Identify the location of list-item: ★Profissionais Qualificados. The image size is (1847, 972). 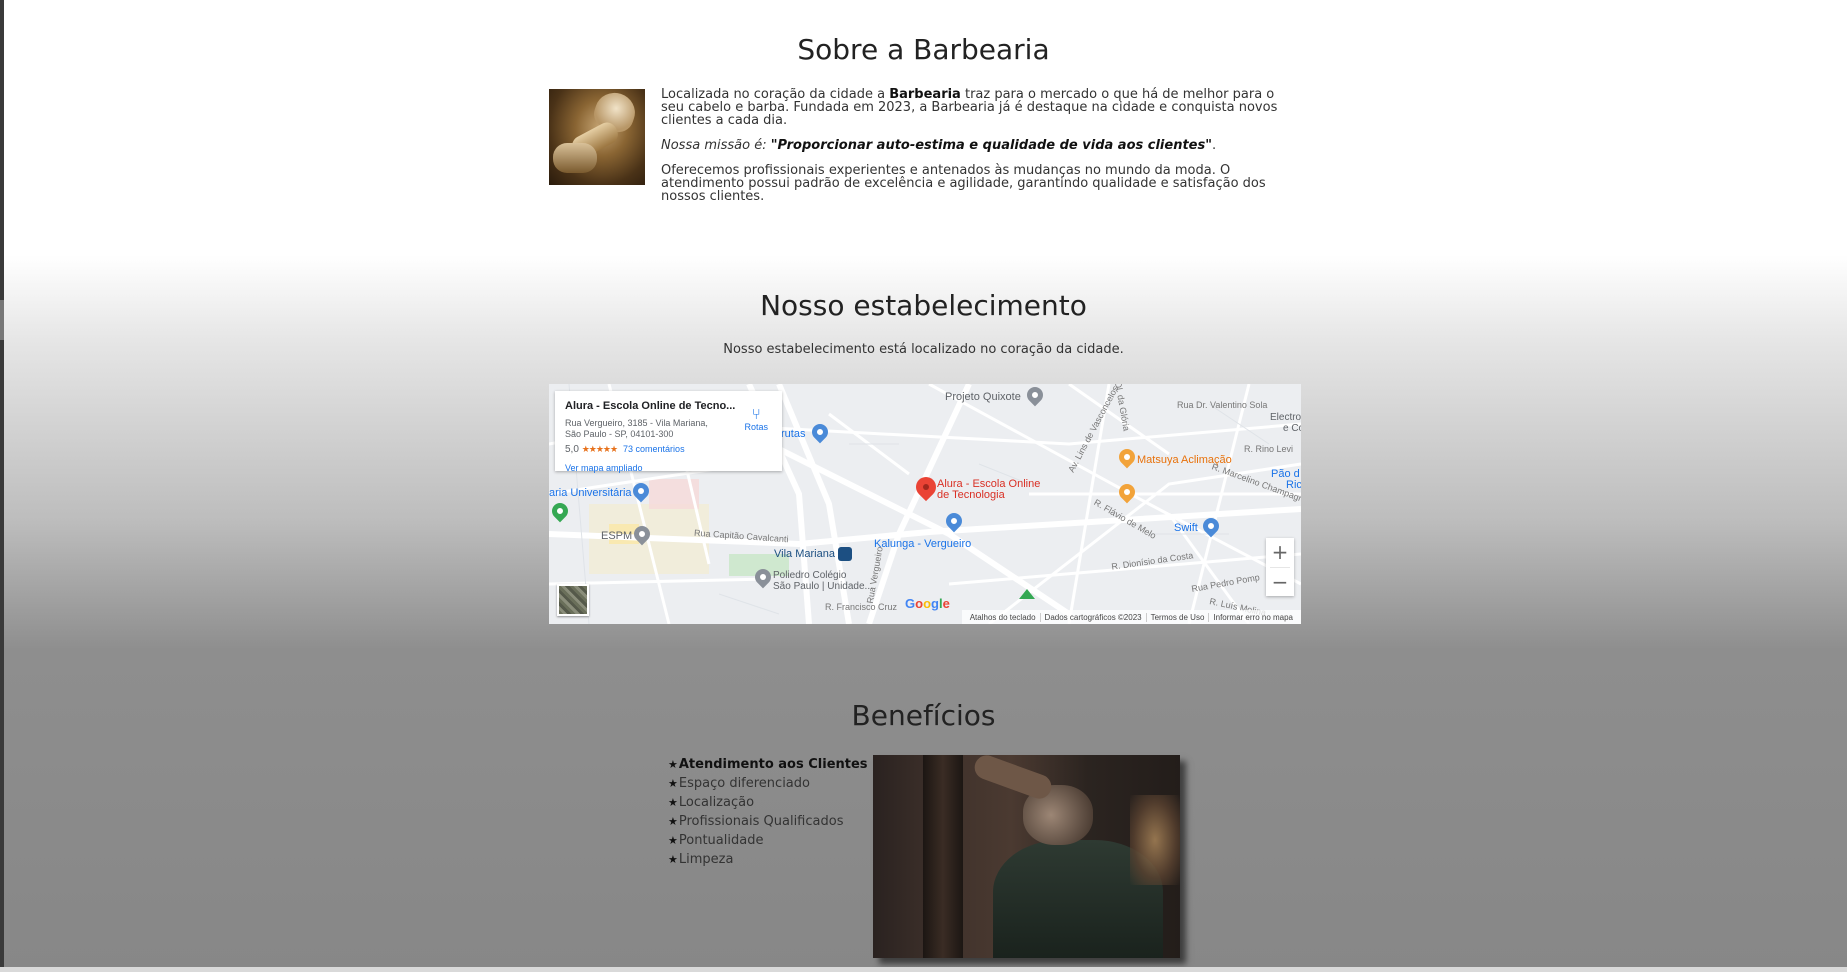
(768, 821).